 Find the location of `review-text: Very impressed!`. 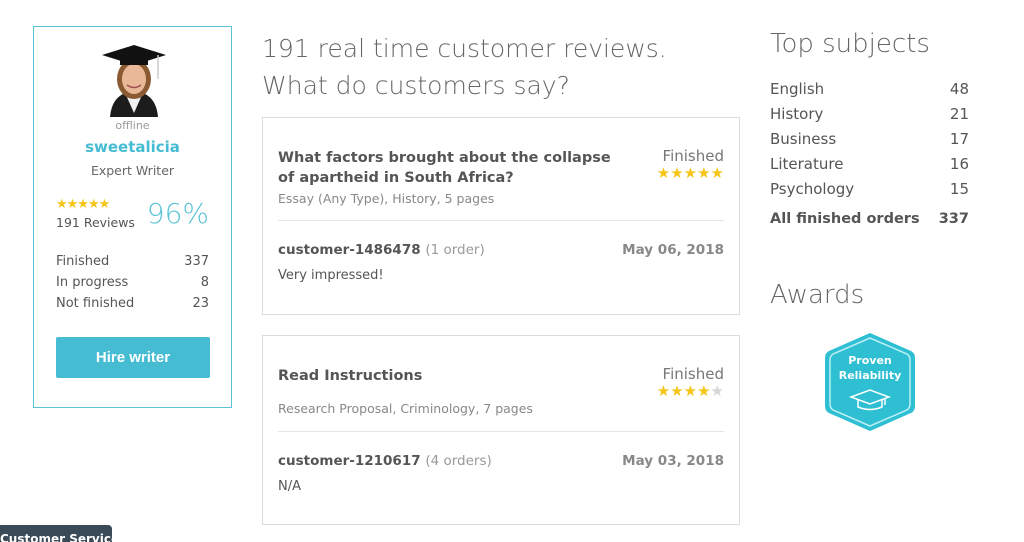

review-text: Very impressed! is located at coordinates (331, 275).